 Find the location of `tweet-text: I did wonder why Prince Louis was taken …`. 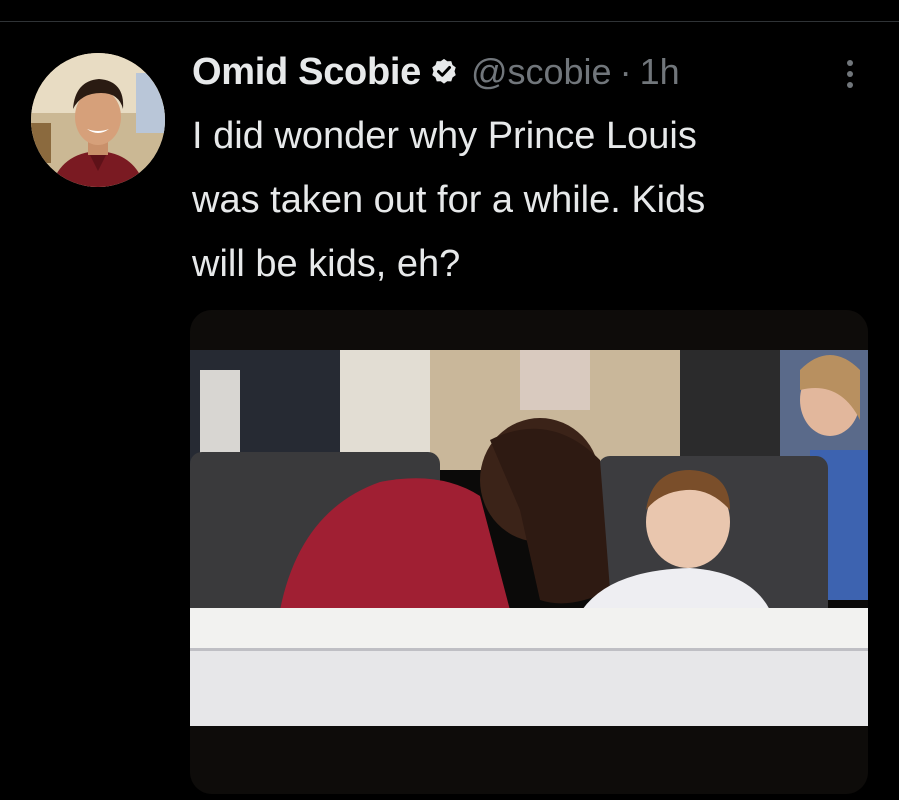

tweet-text: I did wonder why Prince Louis was taken … is located at coordinates (449, 200).